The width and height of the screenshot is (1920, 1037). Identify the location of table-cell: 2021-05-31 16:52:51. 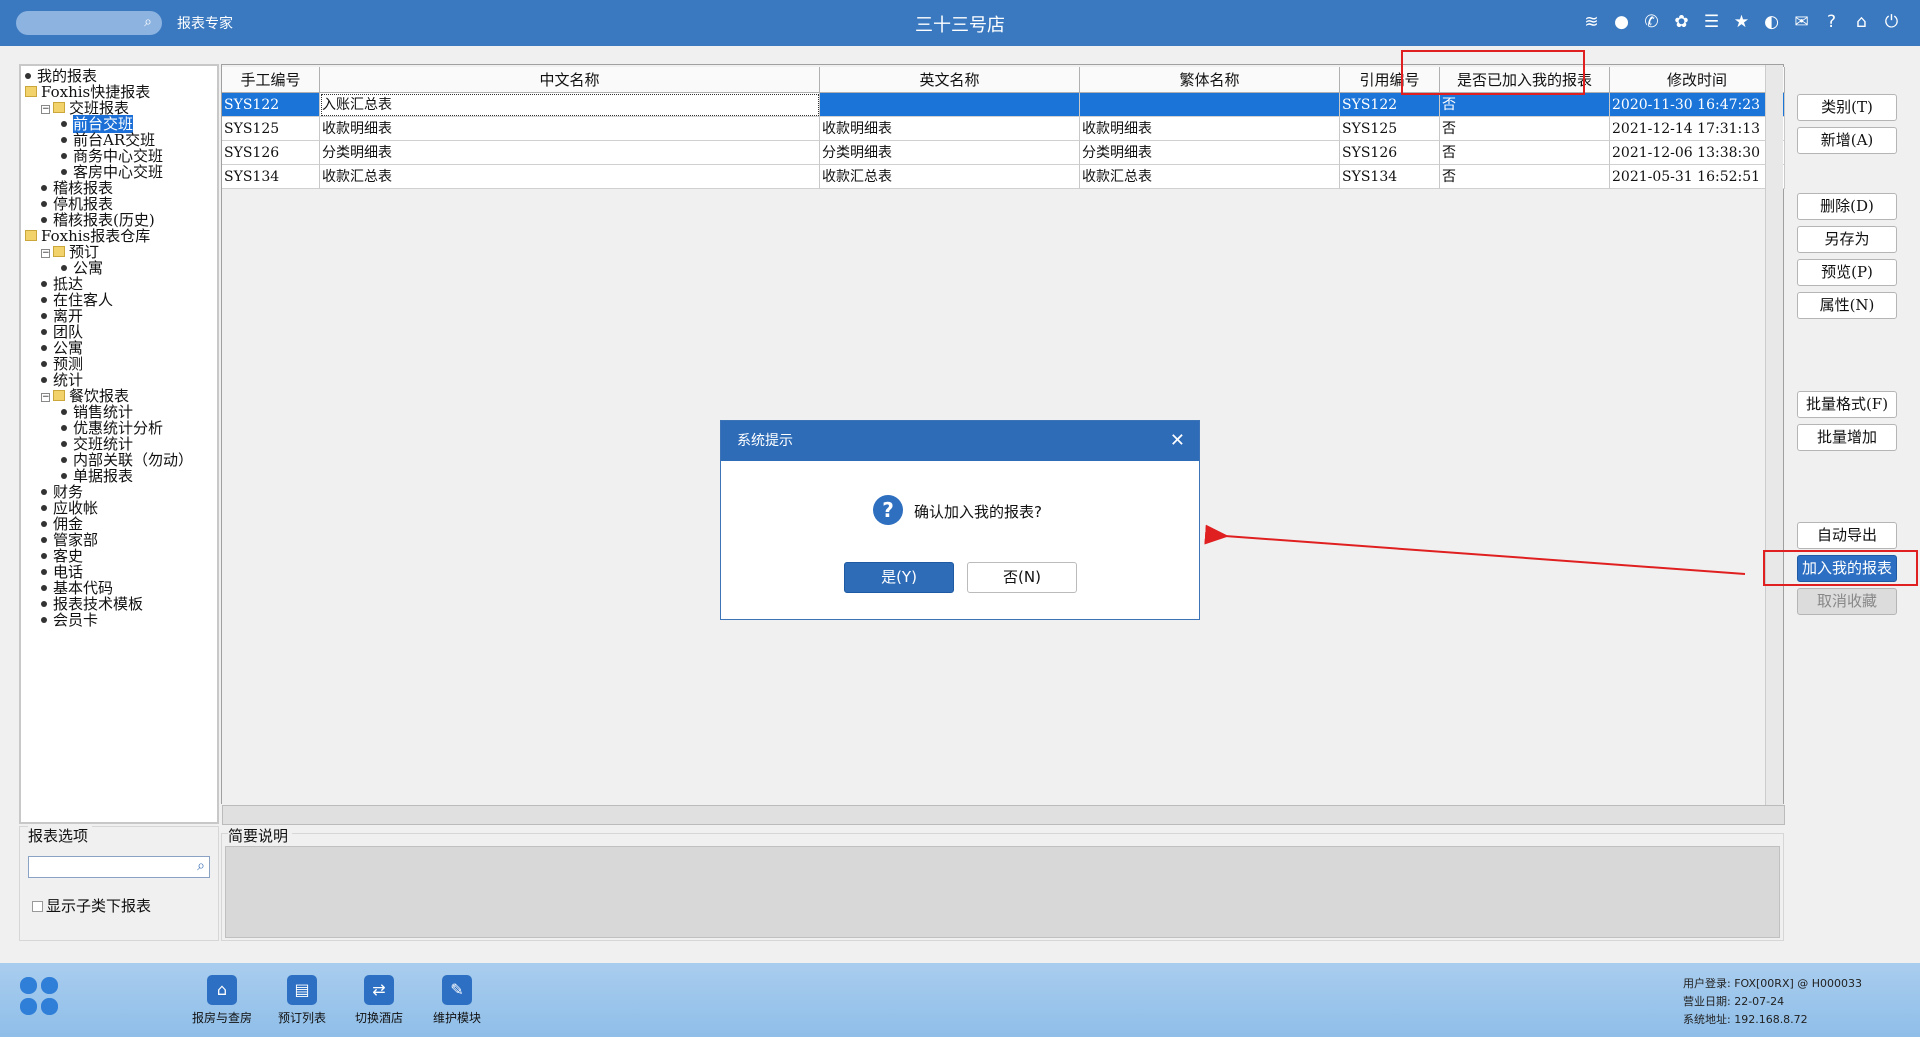
(1697, 177).